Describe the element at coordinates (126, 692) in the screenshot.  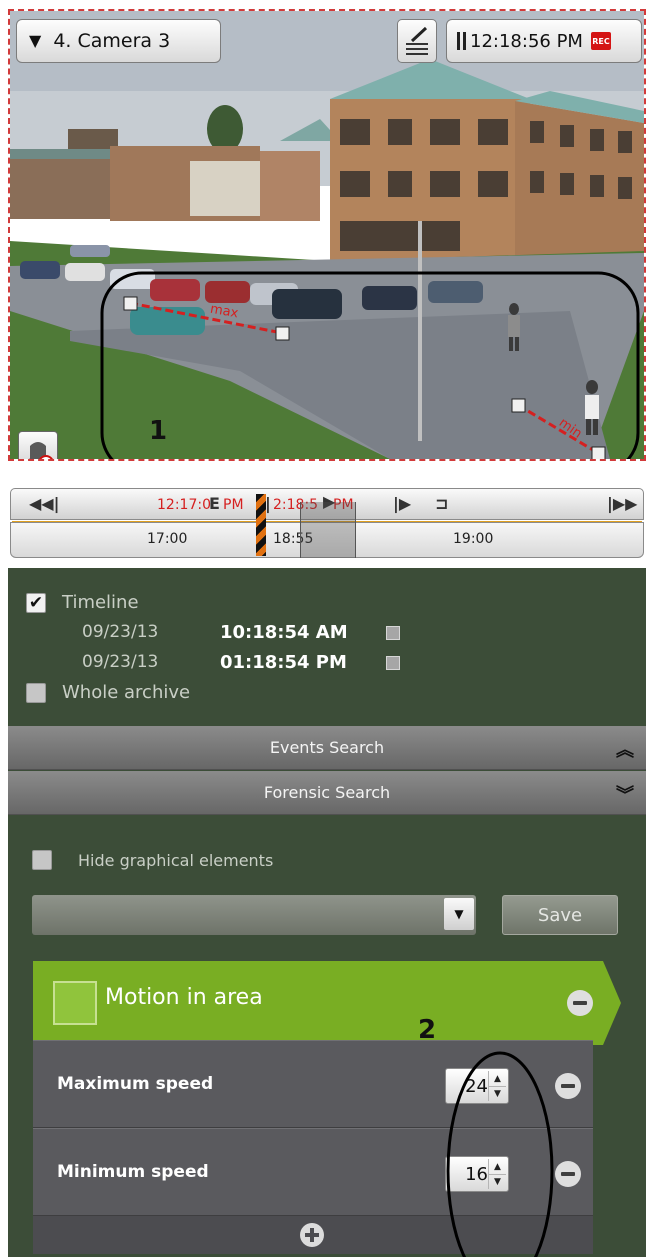
I see `whole-archive-label: Whole archive` at that location.